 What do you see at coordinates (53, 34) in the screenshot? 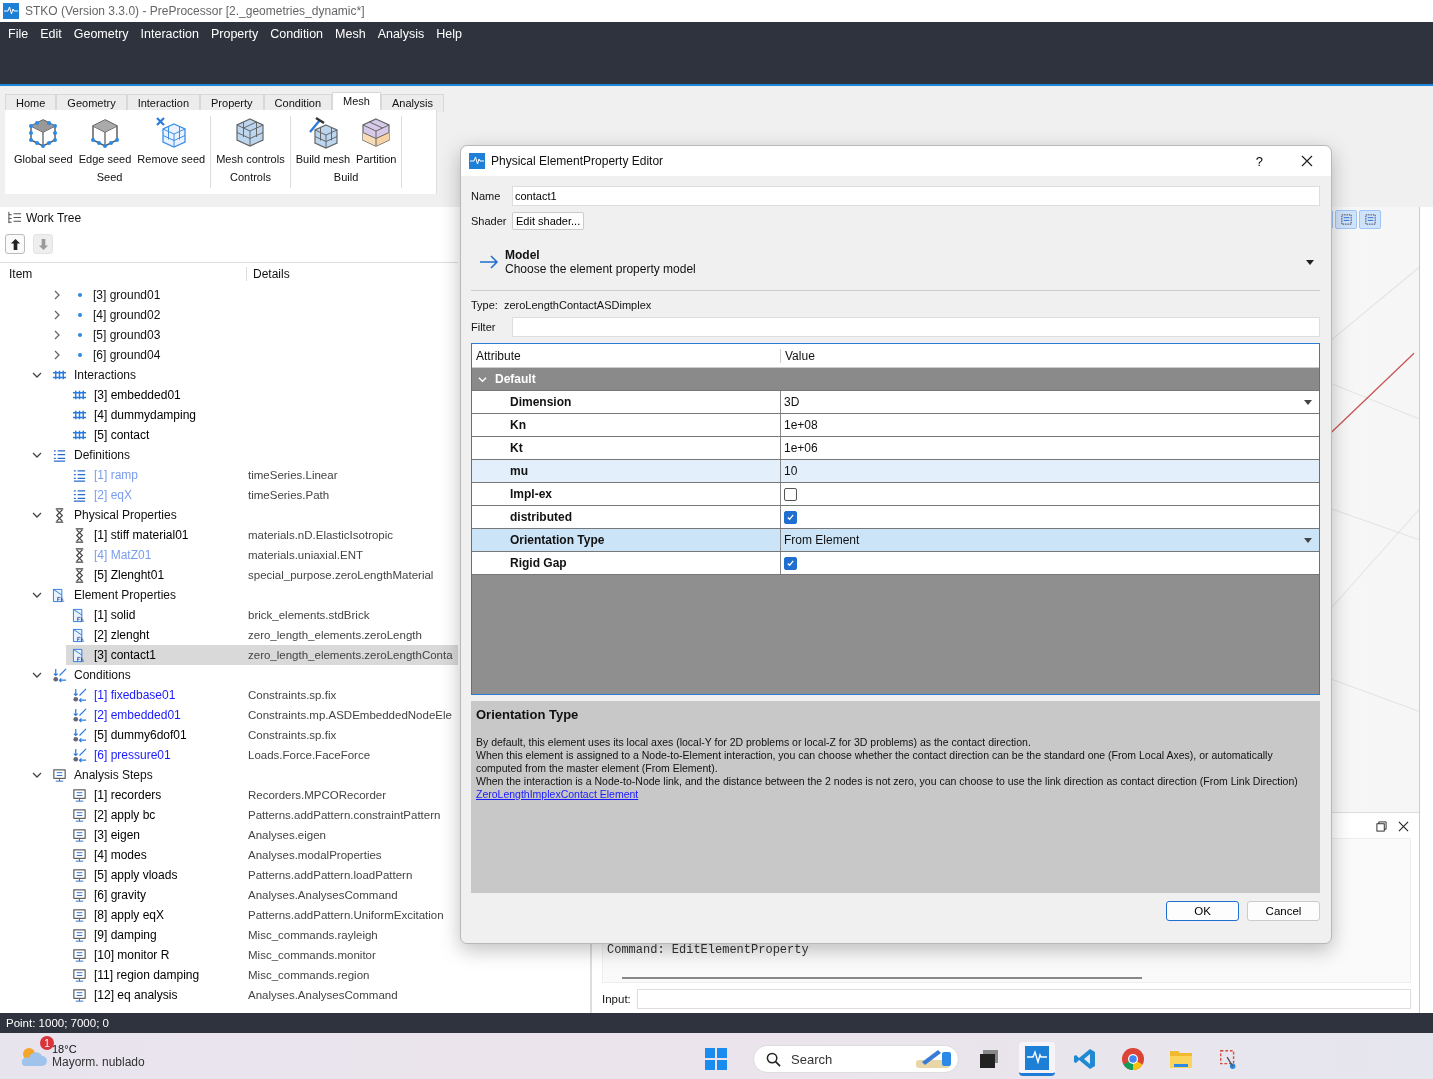
I see `menu-item: Edit` at bounding box center [53, 34].